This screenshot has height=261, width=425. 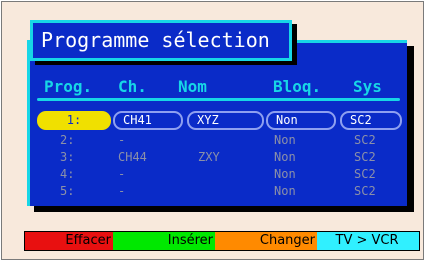 What do you see at coordinates (297, 86) in the screenshot?
I see `header-bloq: Bloq.` at bounding box center [297, 86].